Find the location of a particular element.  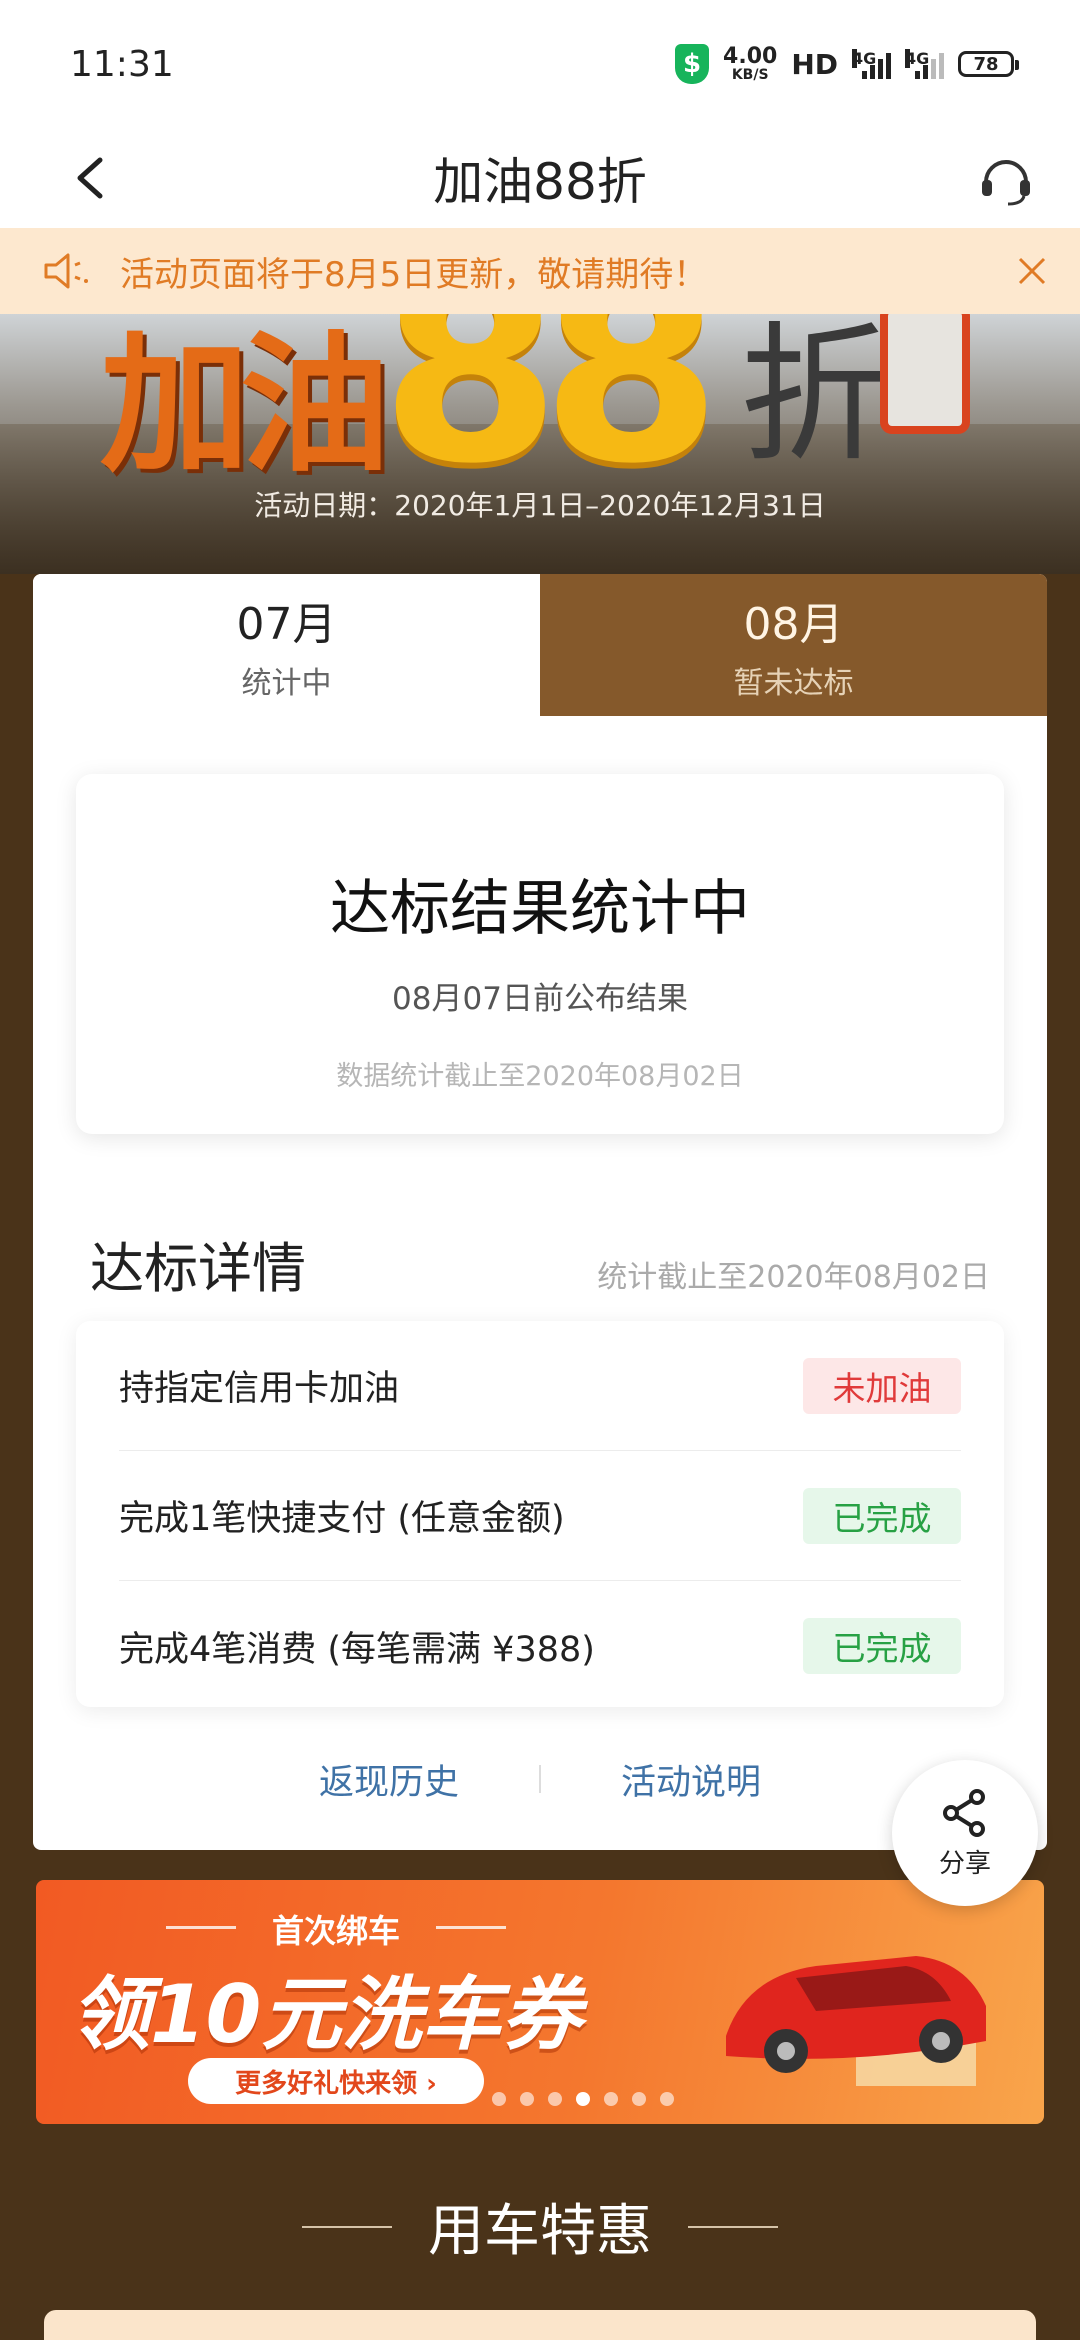

hero-zhe-text: 折 is located at coordinates (815, 398).